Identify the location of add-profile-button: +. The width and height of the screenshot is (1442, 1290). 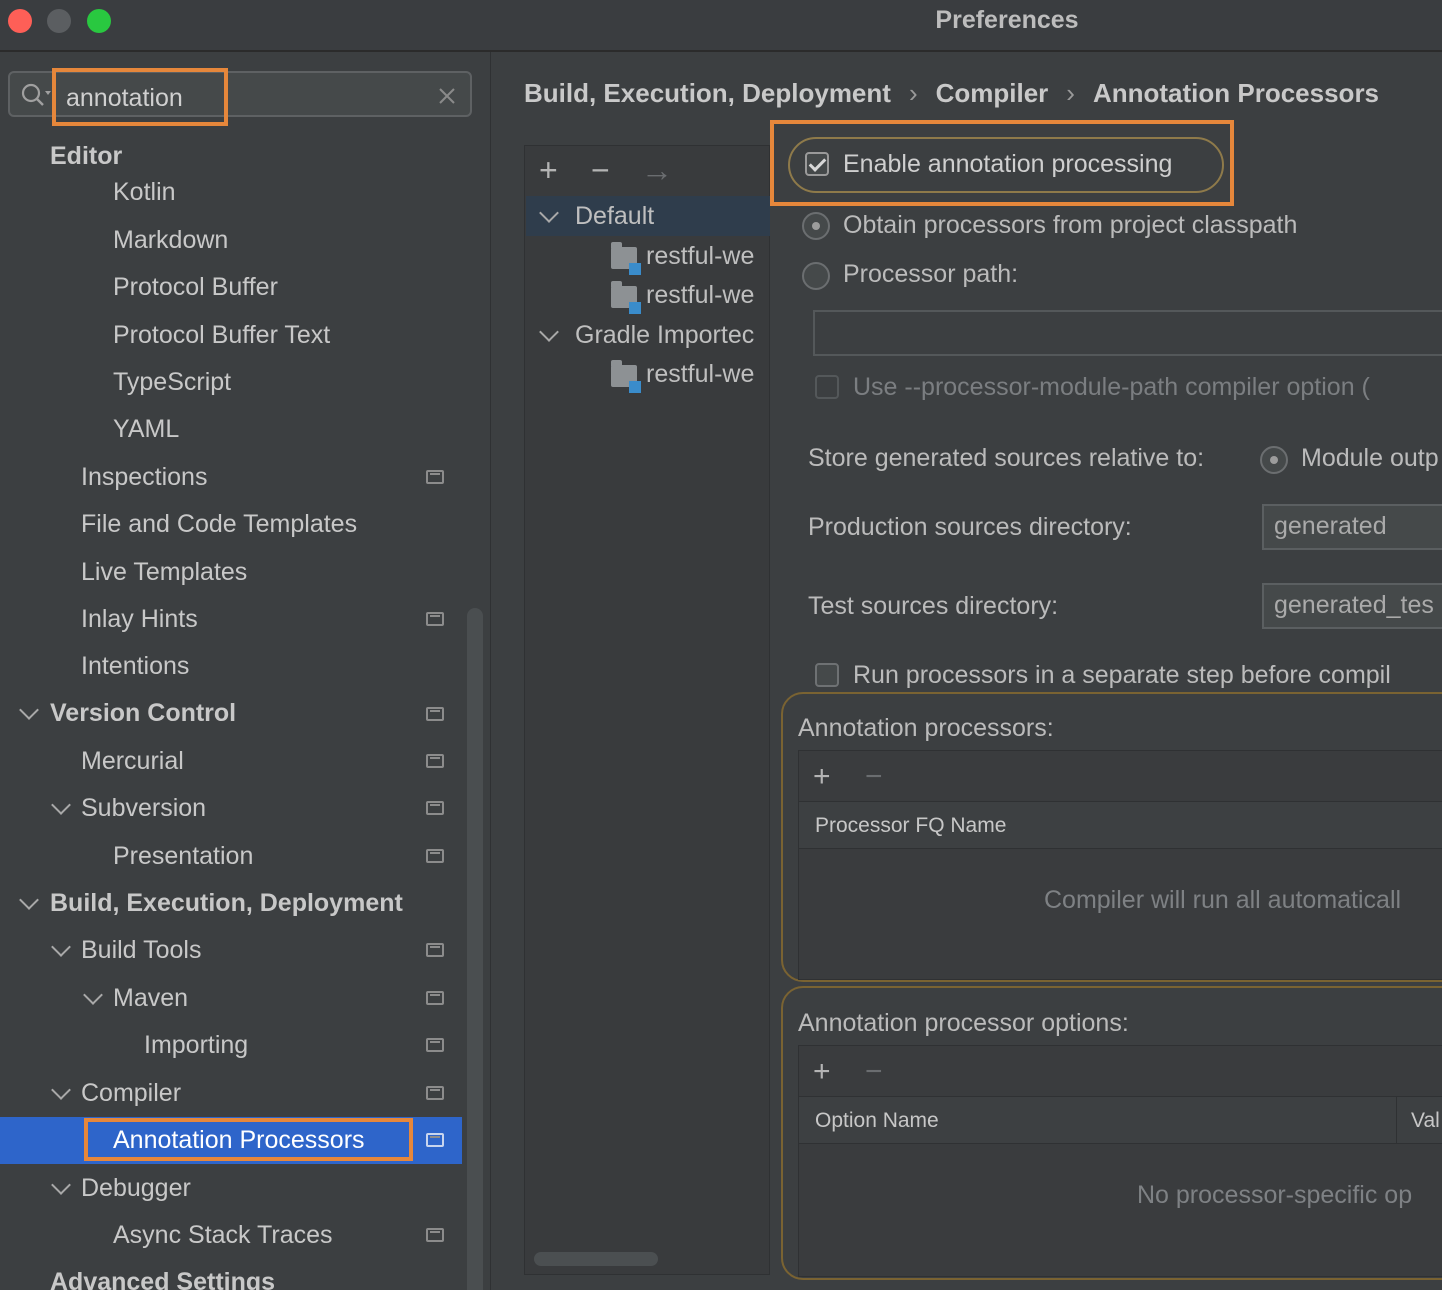
(548, 170).